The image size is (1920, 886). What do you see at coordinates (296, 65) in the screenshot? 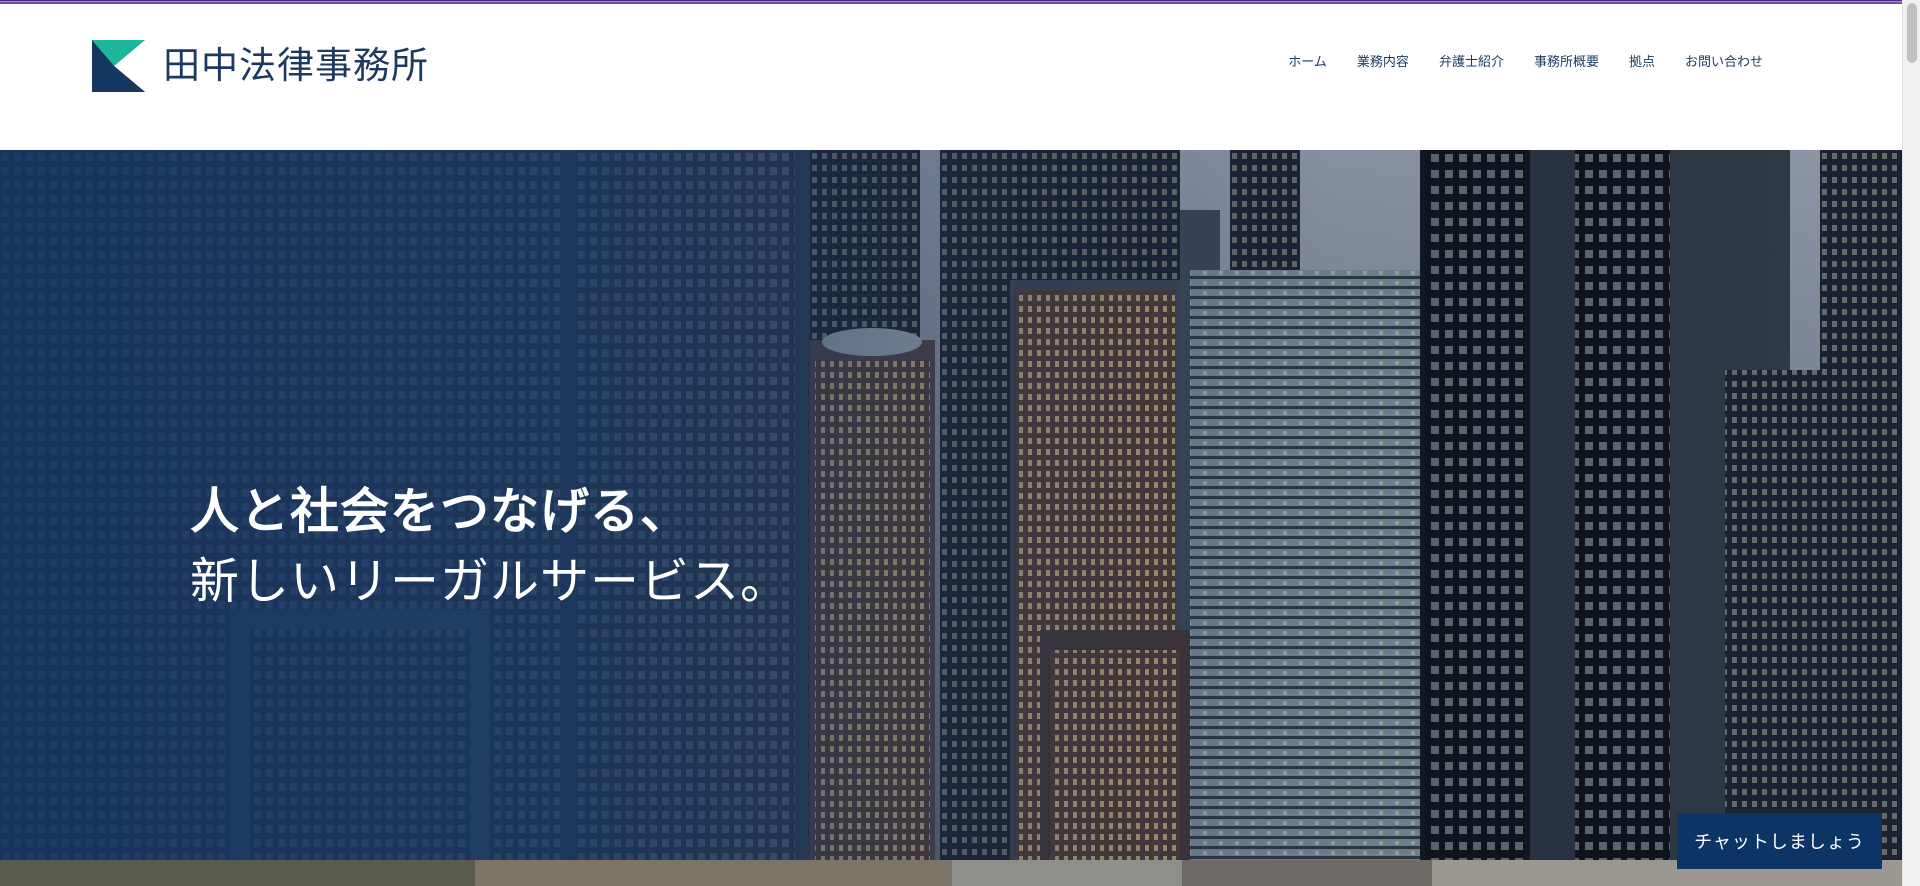
I see `logo-text: 田中法律事務所` at bounding box center [296, 65].